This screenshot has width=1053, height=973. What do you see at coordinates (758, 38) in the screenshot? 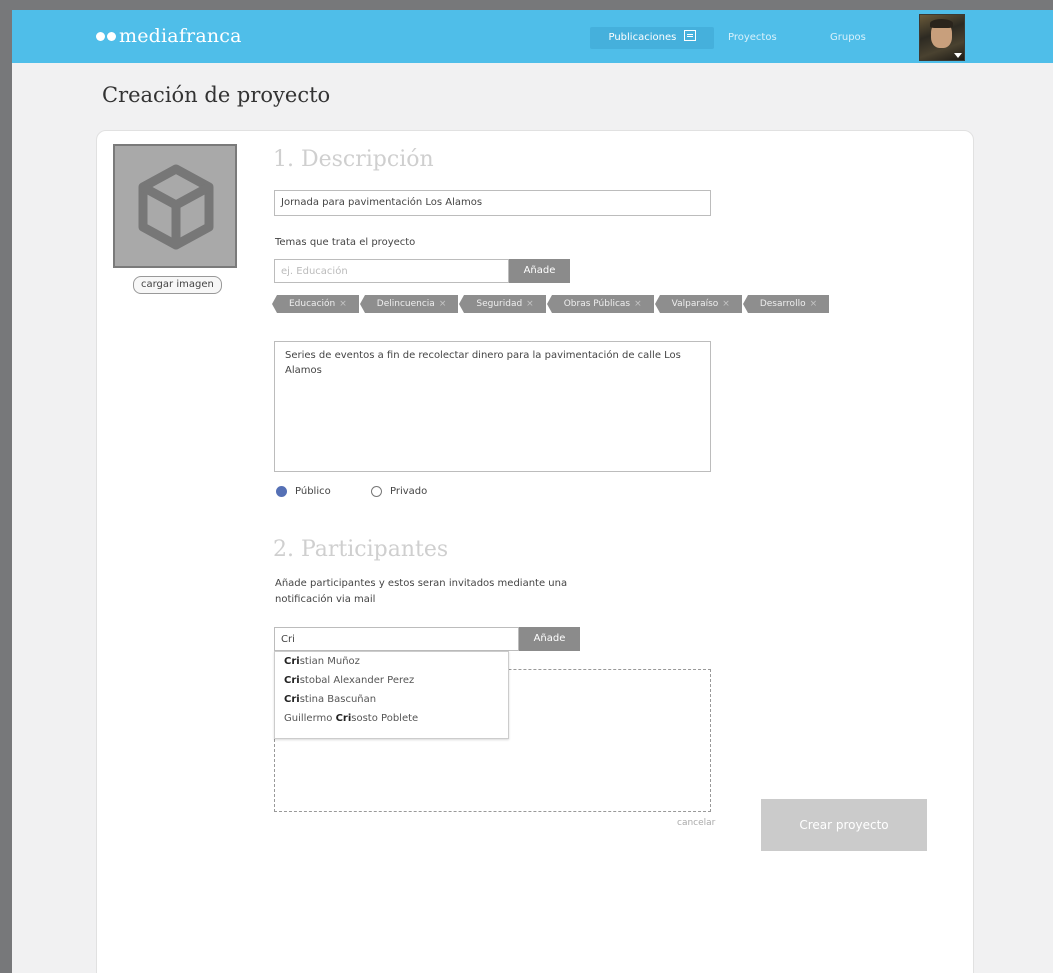
I see `nav-proyectos: Proyectos` at bounding box center [758, 38].